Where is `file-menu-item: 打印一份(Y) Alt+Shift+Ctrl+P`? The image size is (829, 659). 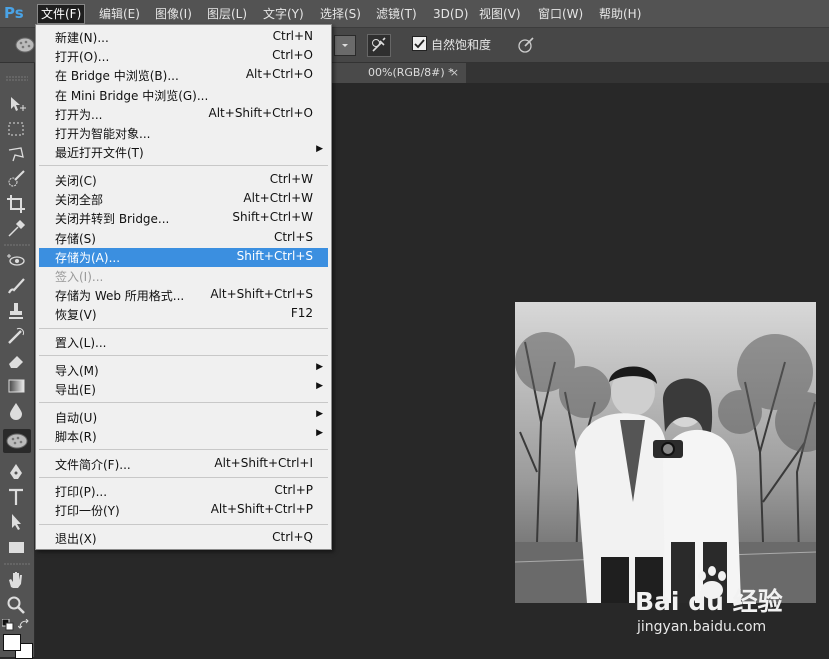
file-menu-item: 打印一份(Y) Alt+Shift+Ctrl+P is located at coordinates (183, 510).